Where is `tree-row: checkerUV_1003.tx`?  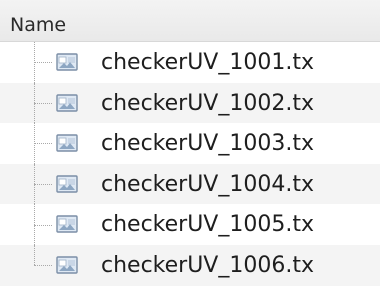 tree-row: checkerUV_1003.tx is located at coordinates (190, 143).